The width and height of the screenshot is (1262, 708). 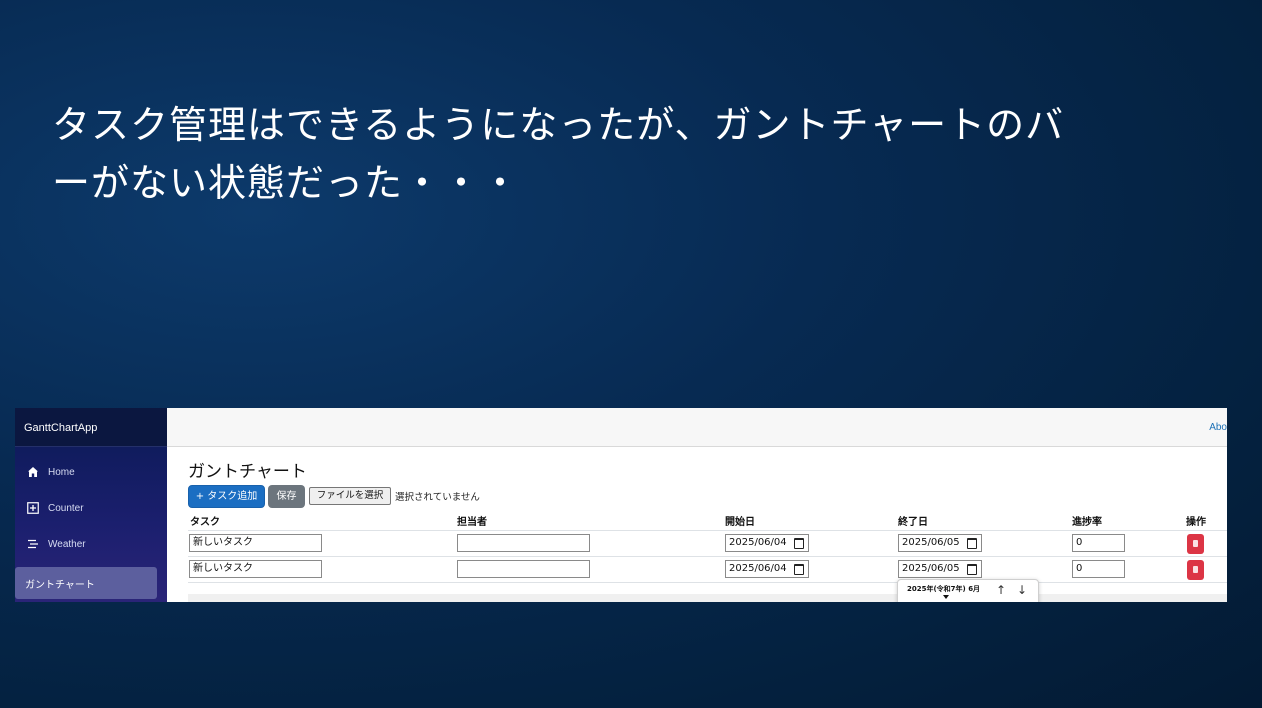 I want to click on slide-title-line-1: タスク管理はできるようになったが、ガントチャートのバ, so click(x=558, y=125).